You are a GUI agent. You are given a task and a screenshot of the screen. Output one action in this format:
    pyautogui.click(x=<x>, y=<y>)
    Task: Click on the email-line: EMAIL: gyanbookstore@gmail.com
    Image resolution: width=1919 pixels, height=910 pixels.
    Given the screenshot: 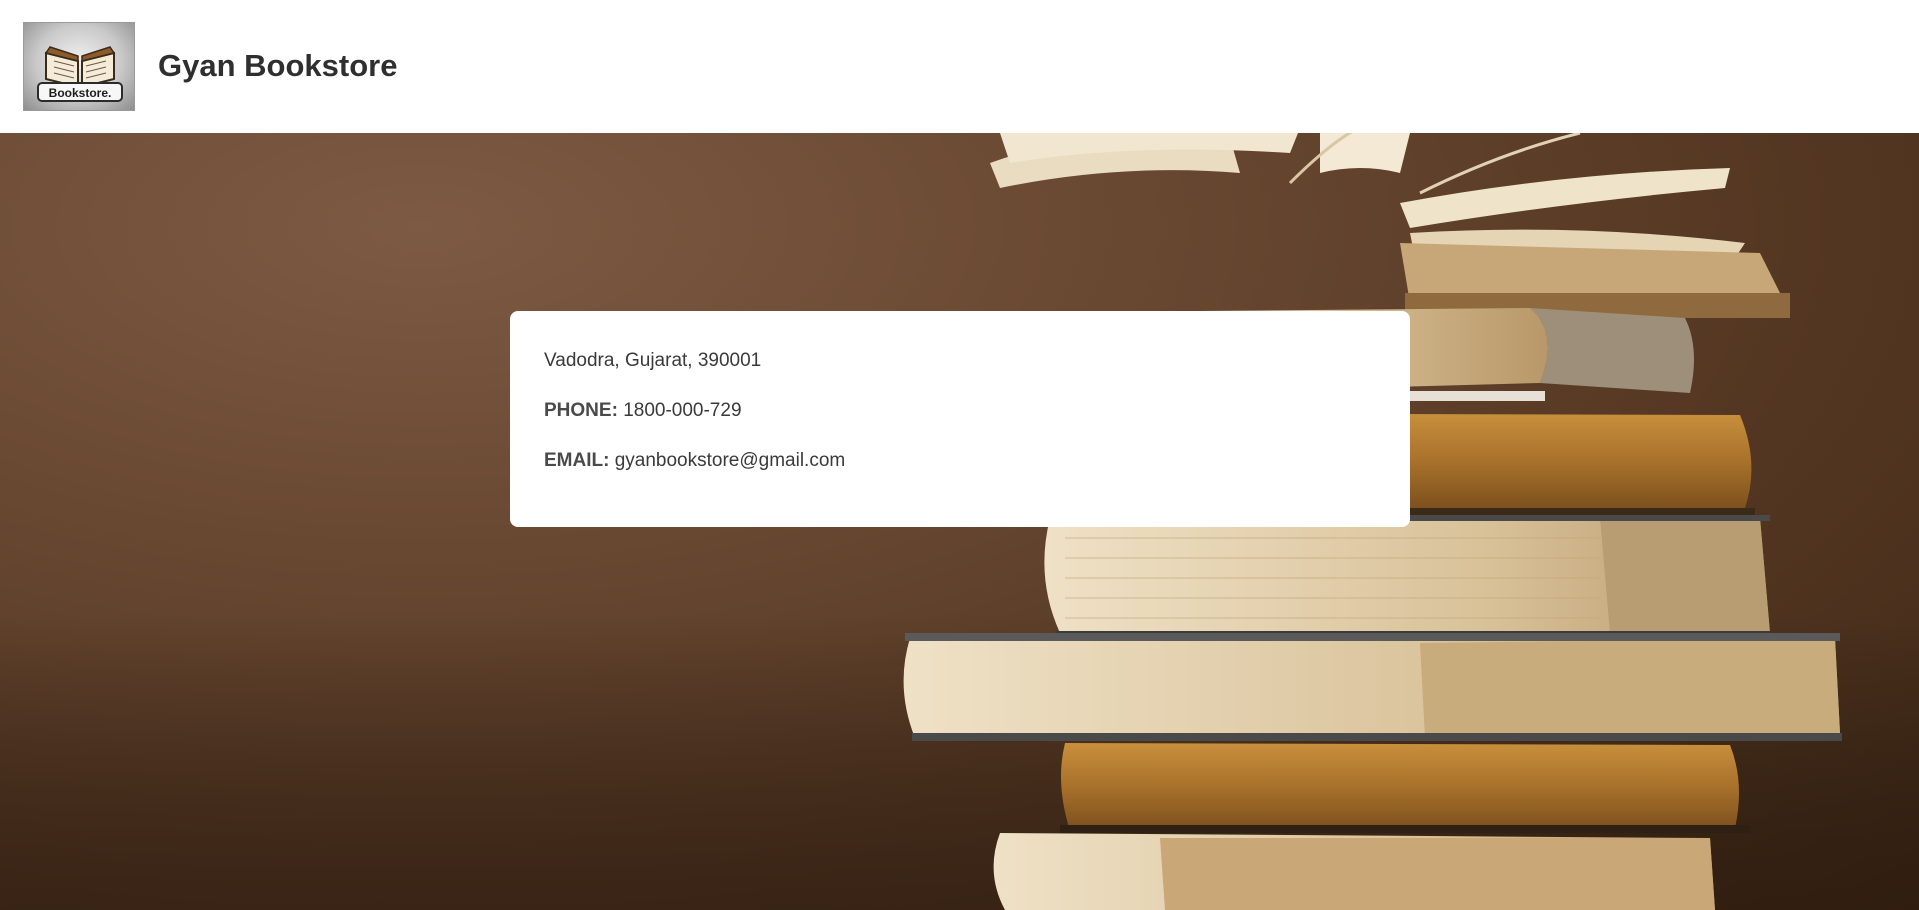 What is the action you would take?
    pyautogui.click(x=960, y=461)
    